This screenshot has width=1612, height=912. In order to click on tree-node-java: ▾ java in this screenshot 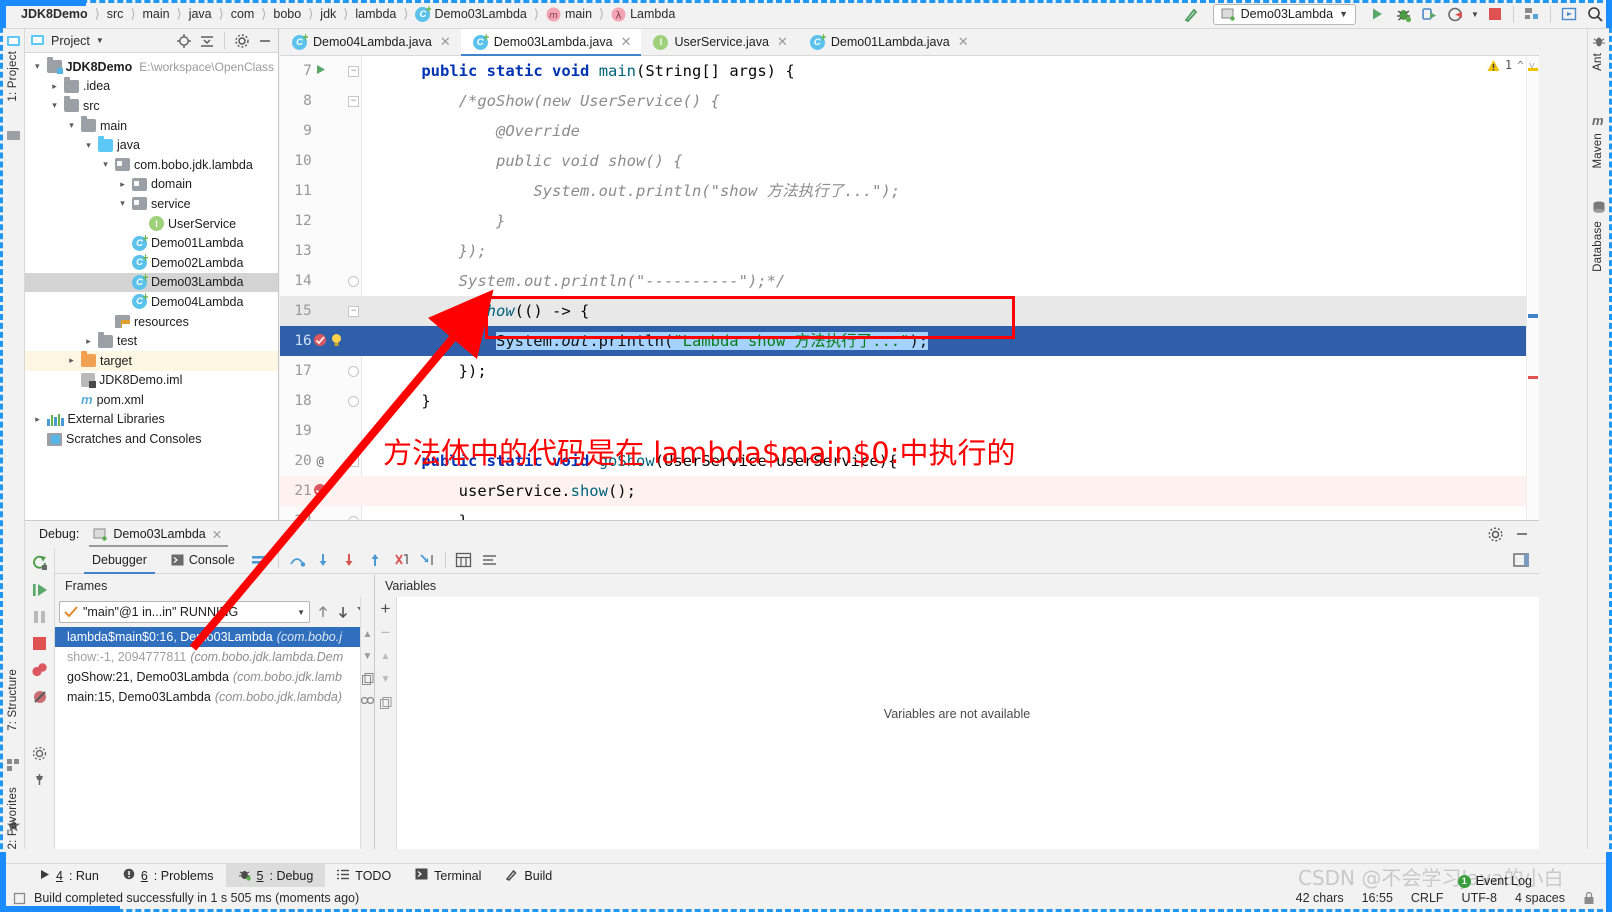, I will do `click(151, 145)`.